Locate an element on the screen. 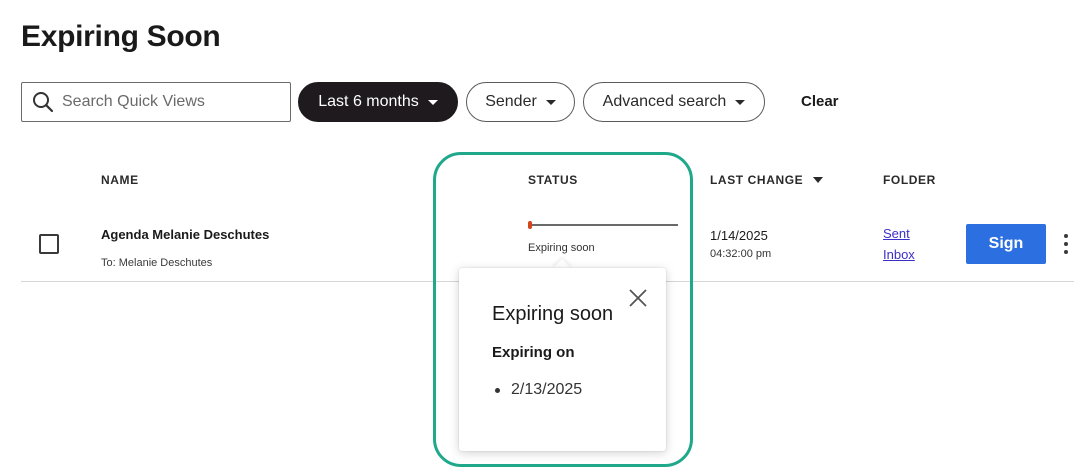 This screenshot has height=469, width=1074. date-range-label: Last 6 months is located at coordinates (368, 101).